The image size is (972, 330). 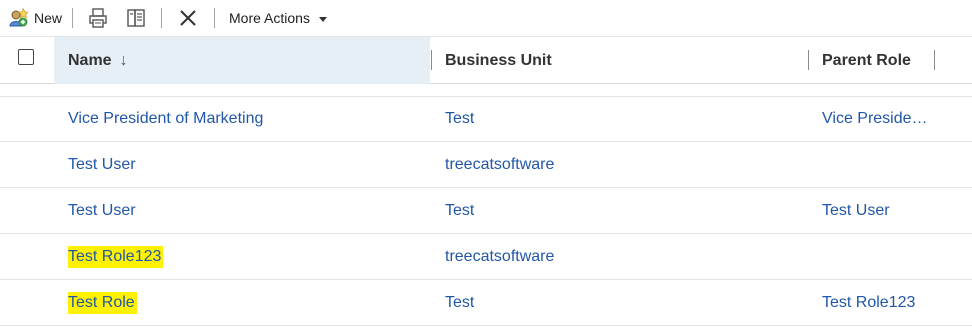 I want to click on parent-role-text: Vice President of Sales, so click(x=878, y=118).